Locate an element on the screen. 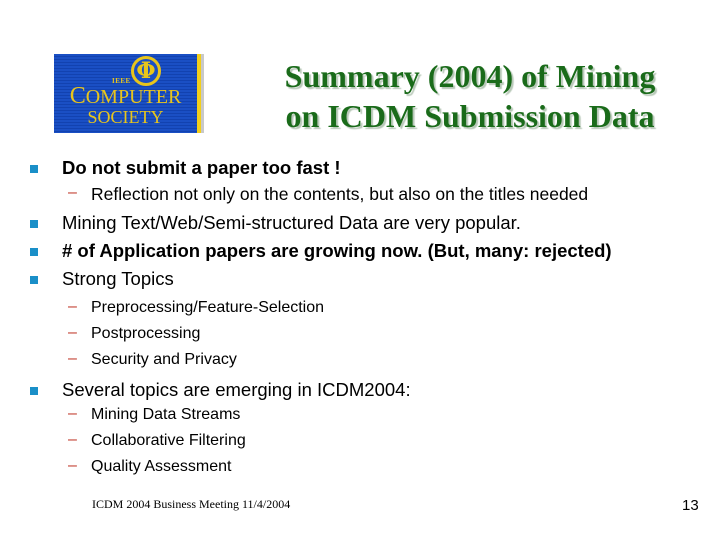 This screenshot has height=540, width=720. sub-bullet-text: Mining Data Streams is located at coordinates (166, 414).